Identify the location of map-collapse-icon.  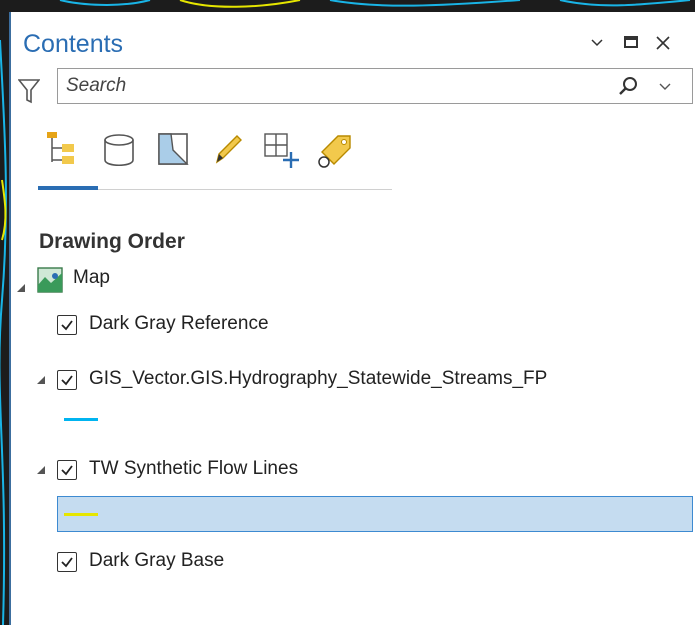
(21, 288).